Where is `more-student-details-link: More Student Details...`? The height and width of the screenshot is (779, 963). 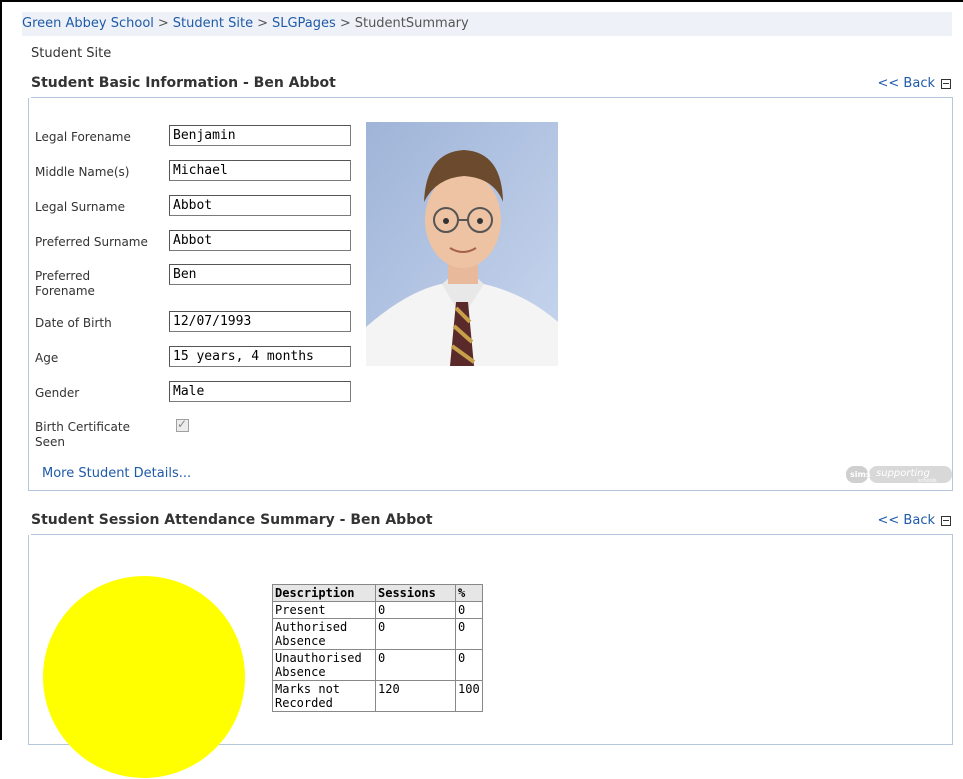
more-student-details-link: More Student Details... is located at coordinates (116, 473).